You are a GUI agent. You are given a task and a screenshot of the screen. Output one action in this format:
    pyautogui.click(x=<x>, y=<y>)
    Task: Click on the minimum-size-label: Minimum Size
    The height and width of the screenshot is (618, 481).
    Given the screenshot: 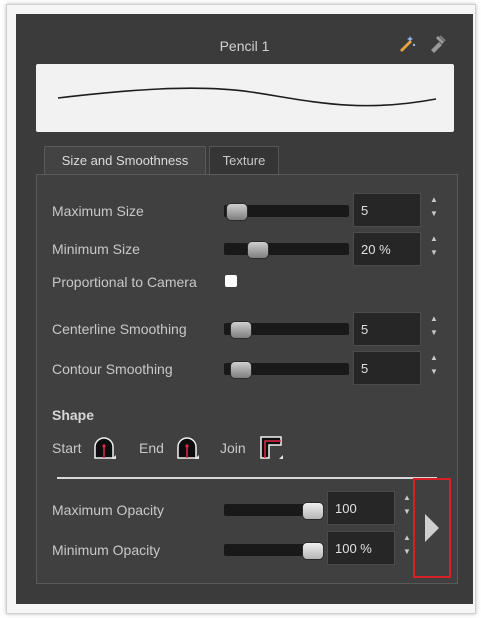 What is the action you would take?
    pyautogui.click(x=96, y=249)
    